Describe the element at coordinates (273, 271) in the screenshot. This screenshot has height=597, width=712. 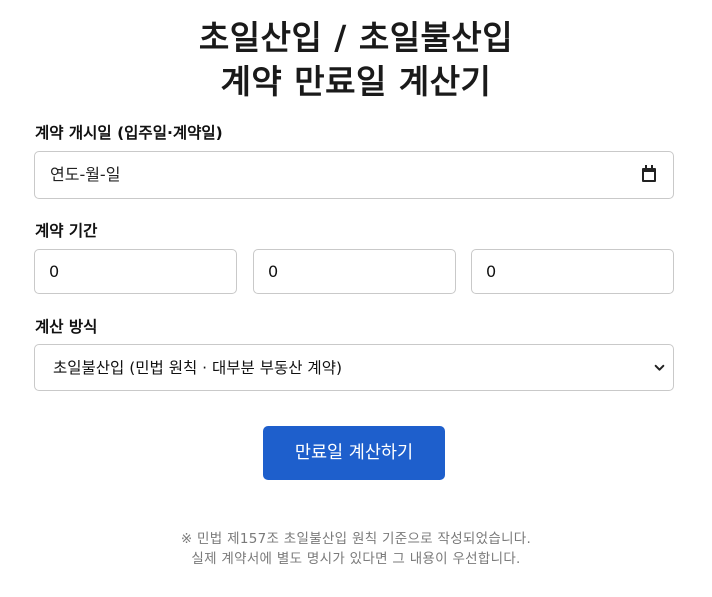
I see `period-input-2-value: 0` at that location.